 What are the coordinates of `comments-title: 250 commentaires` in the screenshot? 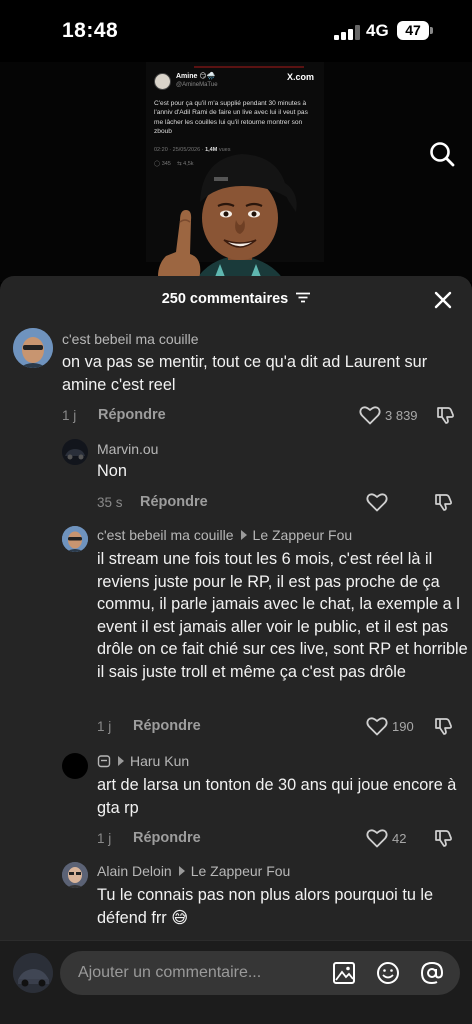 It's located at (236, 299).